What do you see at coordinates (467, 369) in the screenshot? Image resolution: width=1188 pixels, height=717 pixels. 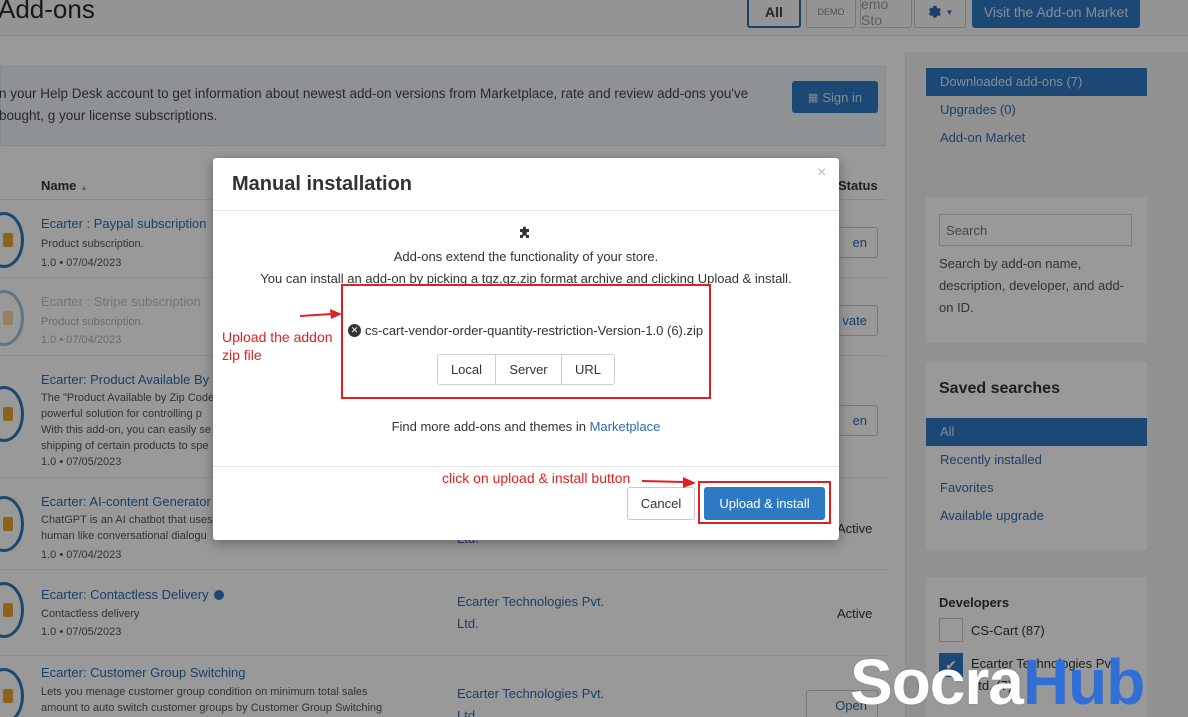 I see `source-local-button: Local` at bounding box center [467, 369].